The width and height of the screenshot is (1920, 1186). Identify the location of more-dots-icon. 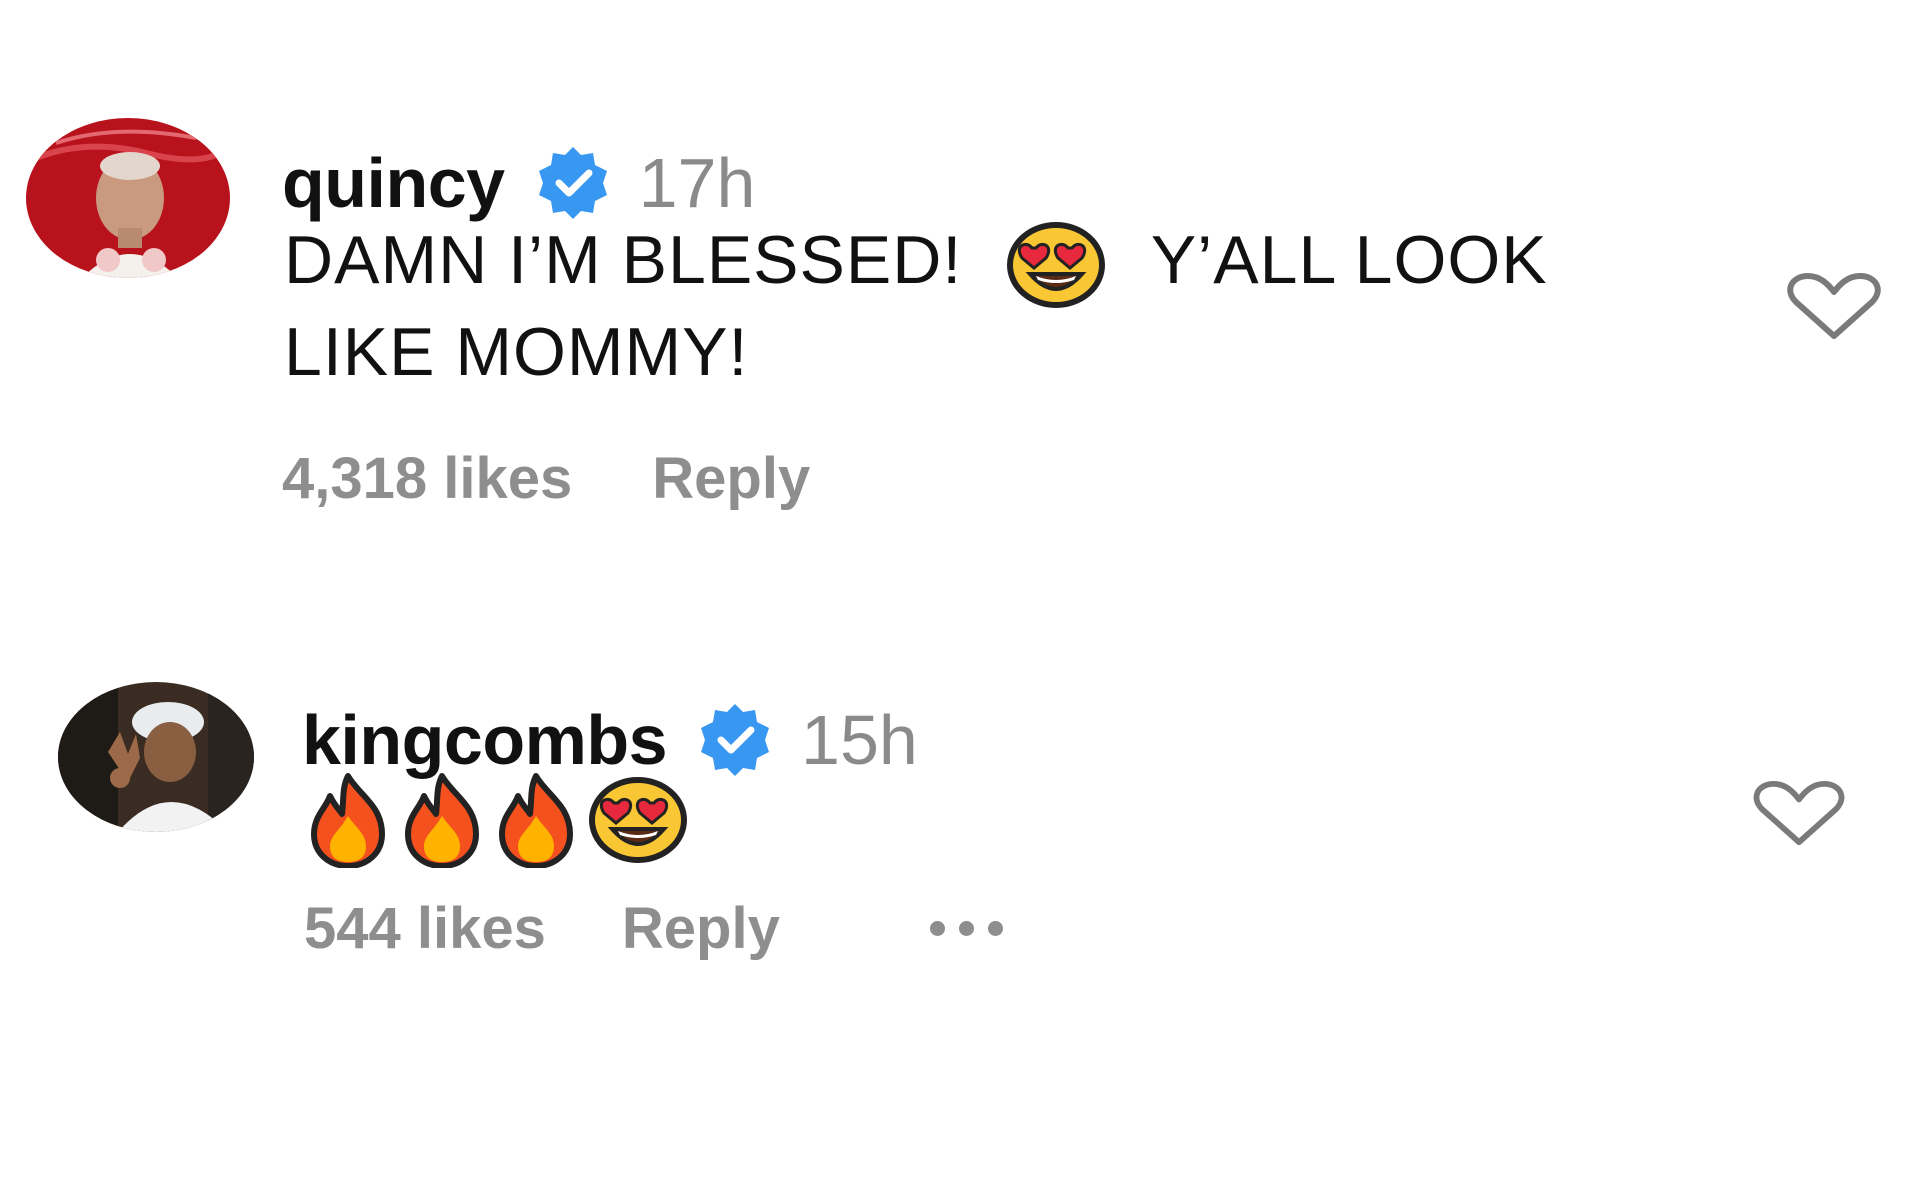
(966, 928).